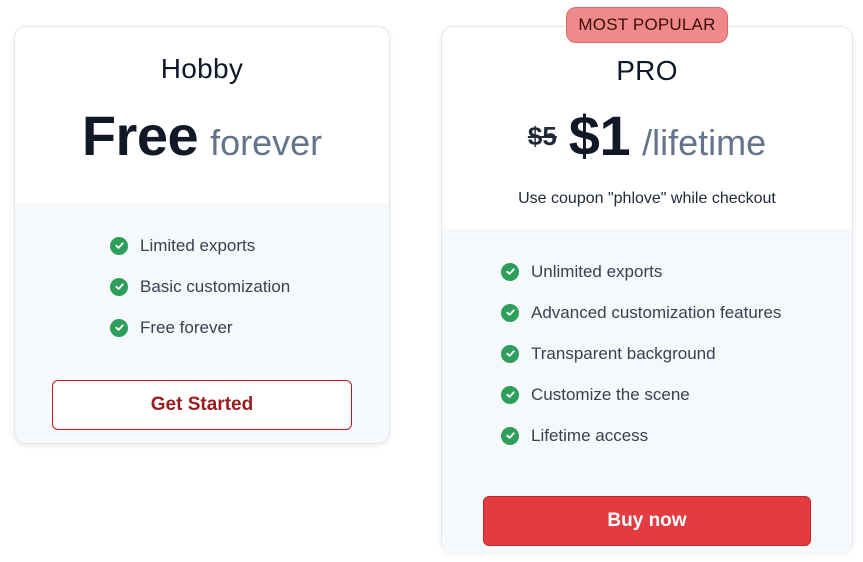 The height and width of the screenshot is (562, 863). I want to click on buy-now-button: Buy now, so click(647, 521).